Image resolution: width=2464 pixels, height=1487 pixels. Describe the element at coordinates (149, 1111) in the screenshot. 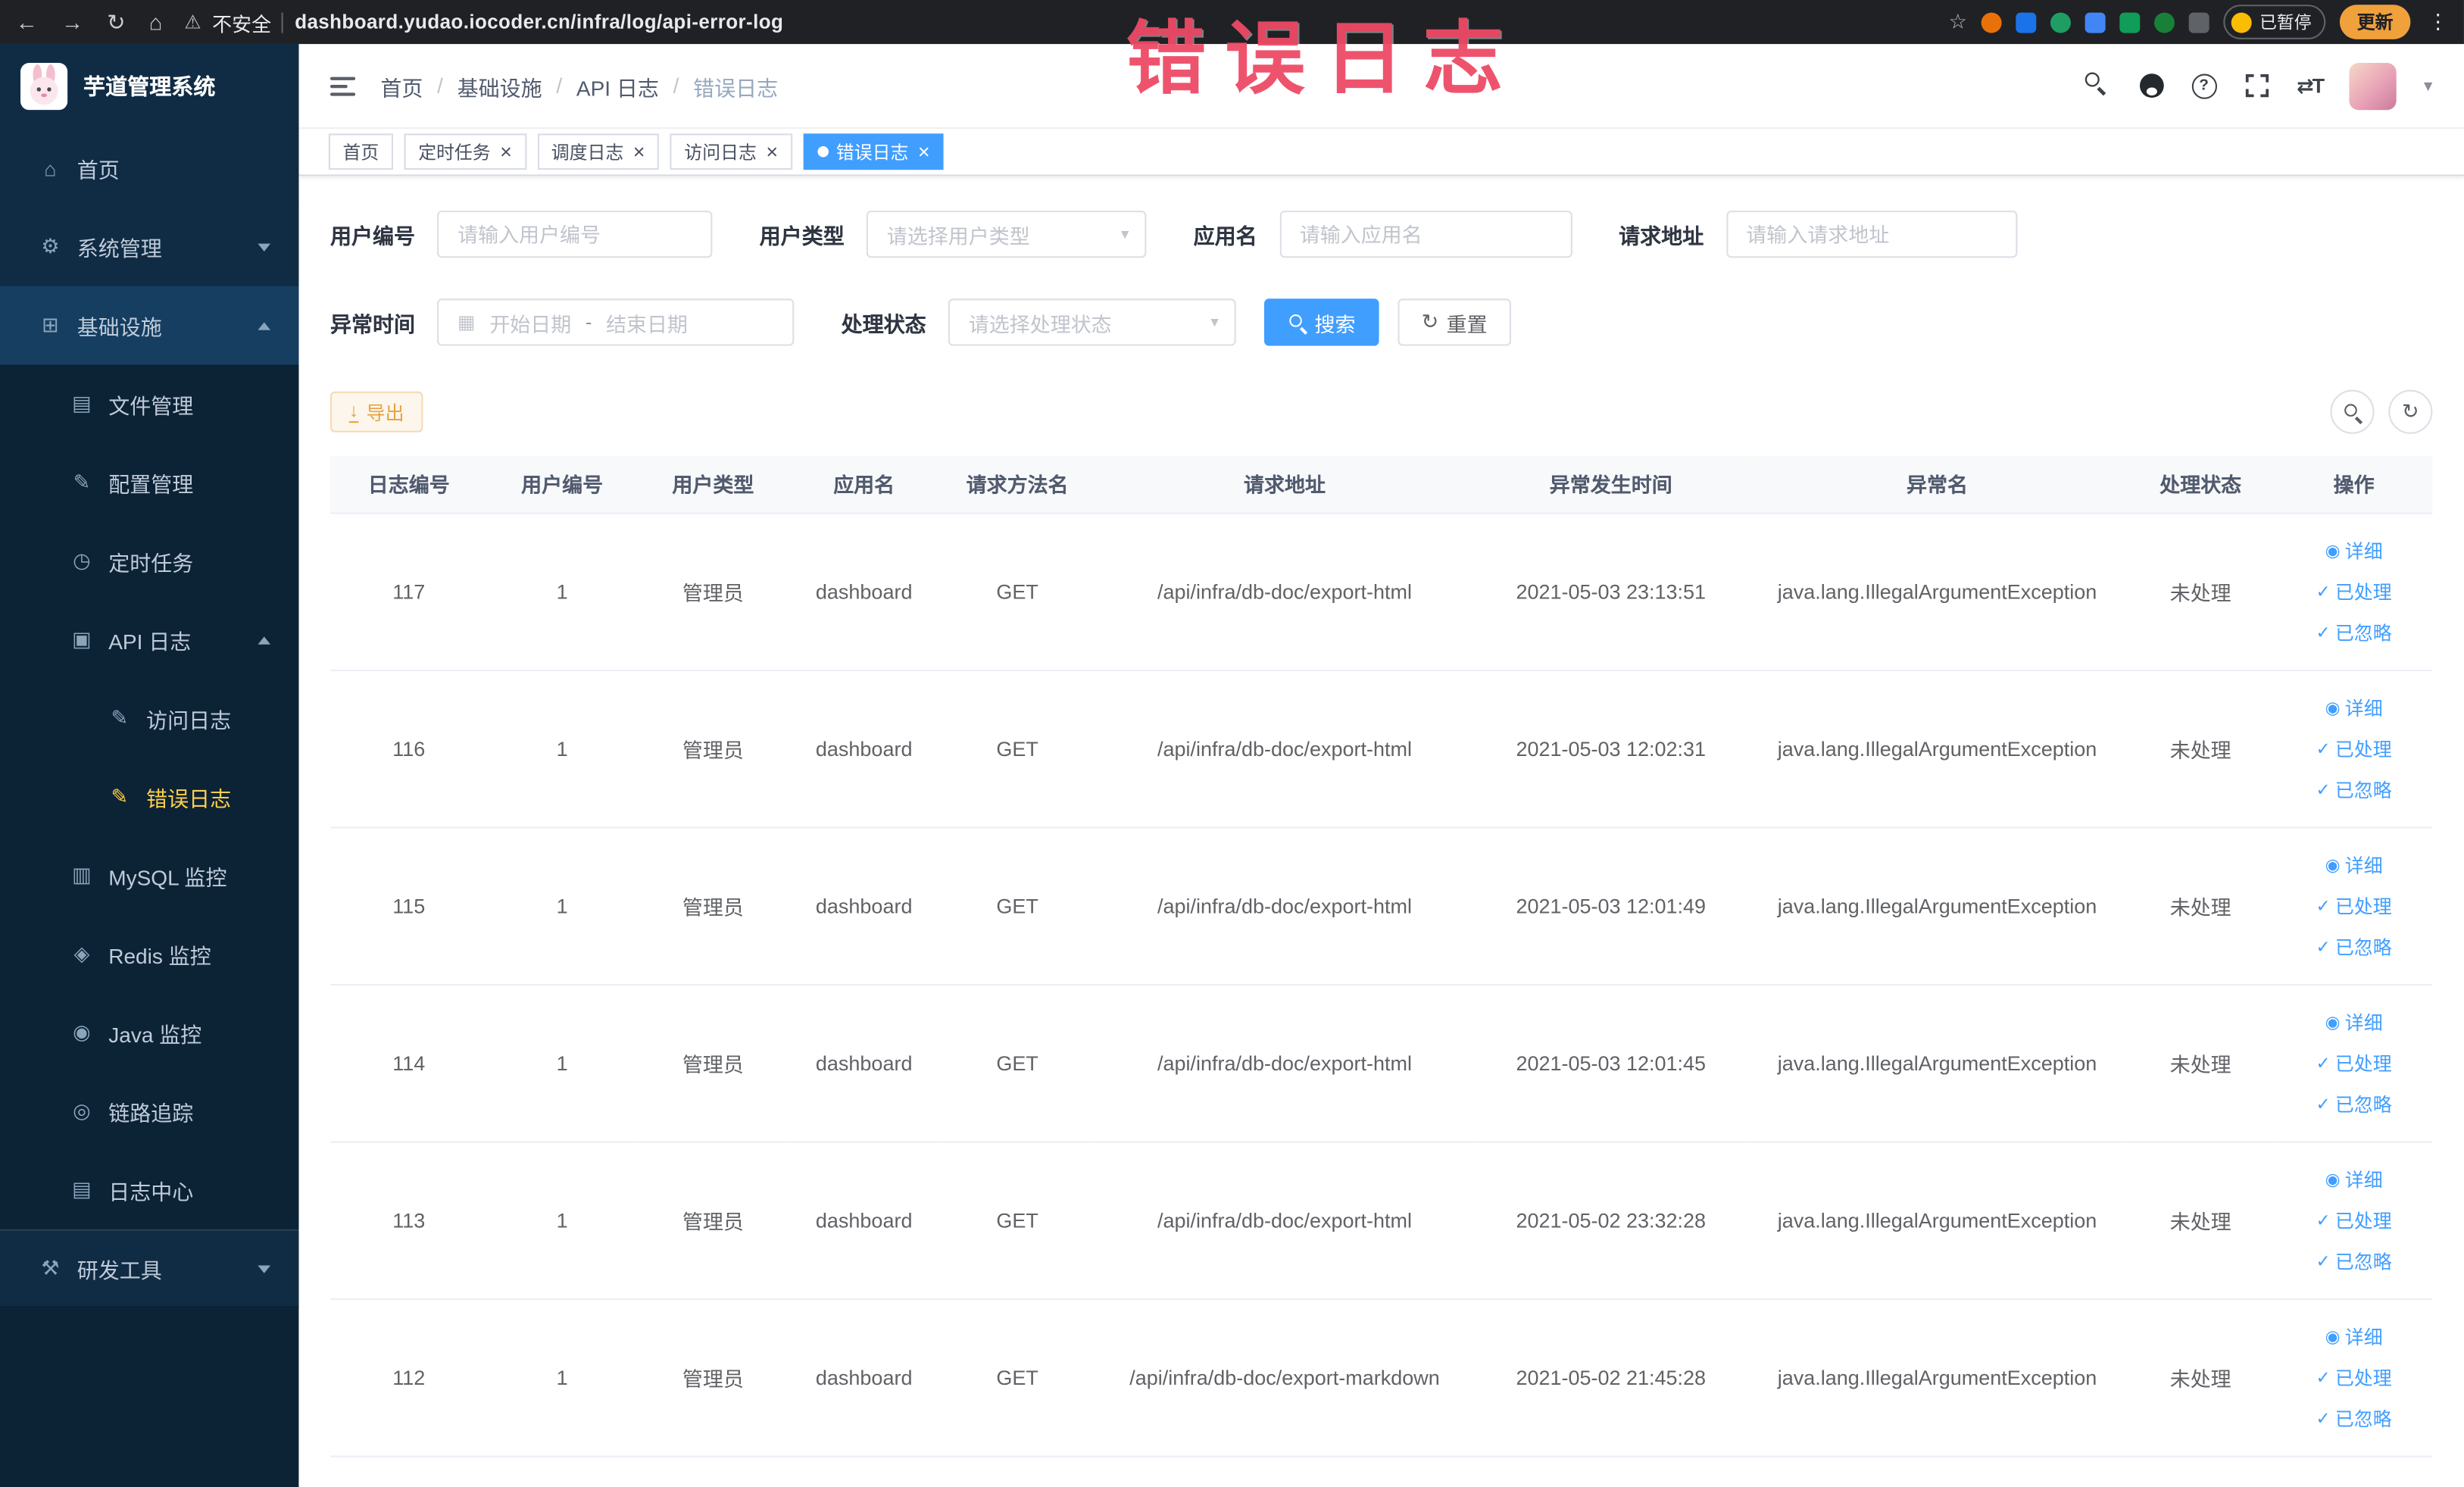

I see `sidebar-item-链路追踪: ◎ 链路追踪` at that location.